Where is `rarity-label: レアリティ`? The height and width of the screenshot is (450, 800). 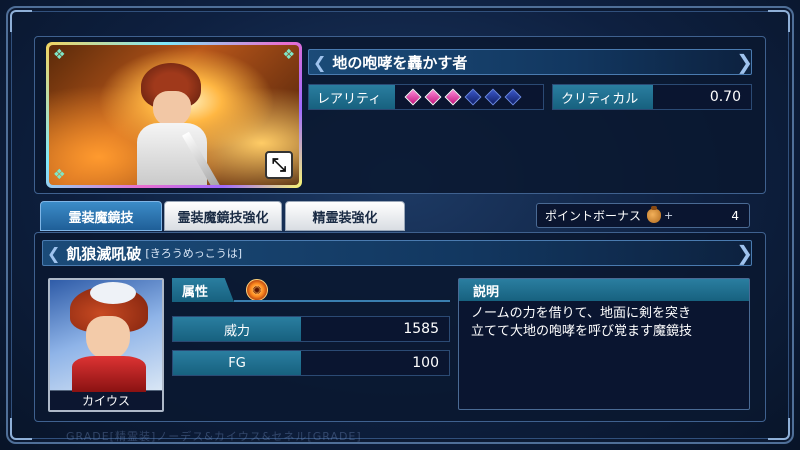
rarity-label: レアリティ is located at coordinates (352, 97).